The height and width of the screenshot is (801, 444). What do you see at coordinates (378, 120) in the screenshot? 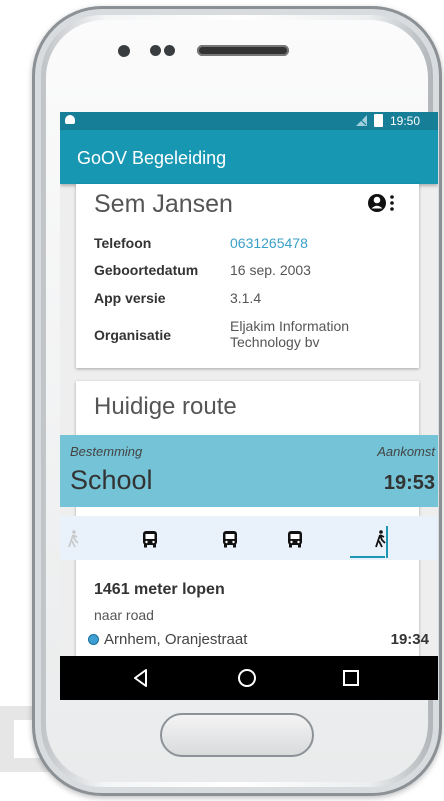
I see `battery-icon` at bounding box center [378, 120].